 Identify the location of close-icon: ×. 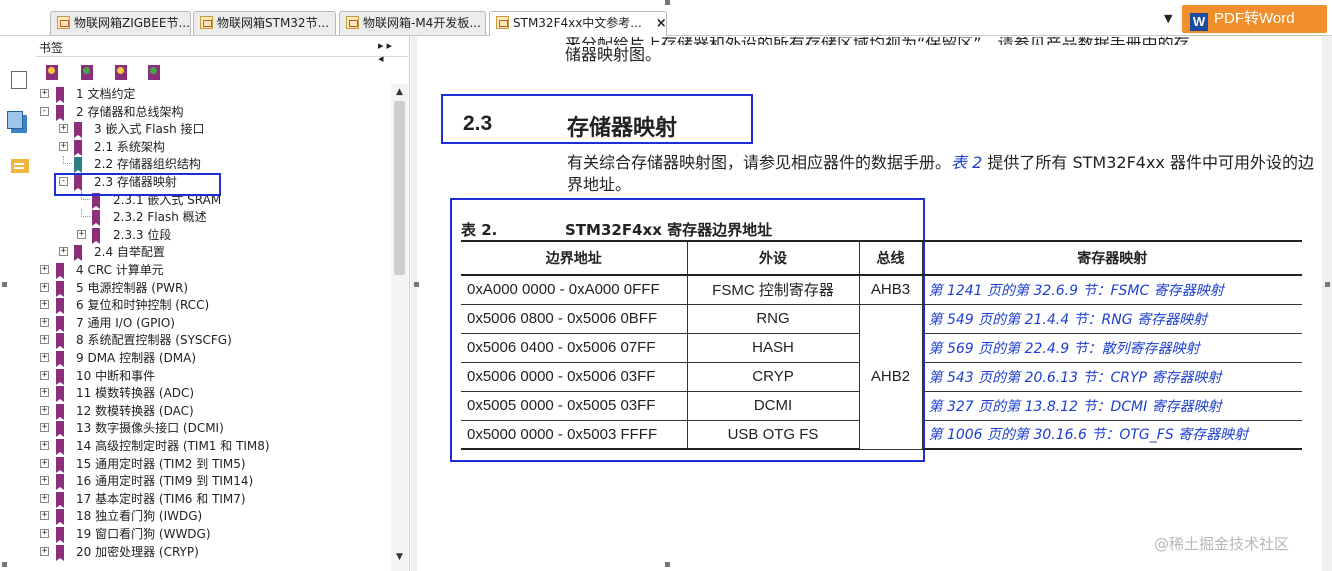
(661, 23).